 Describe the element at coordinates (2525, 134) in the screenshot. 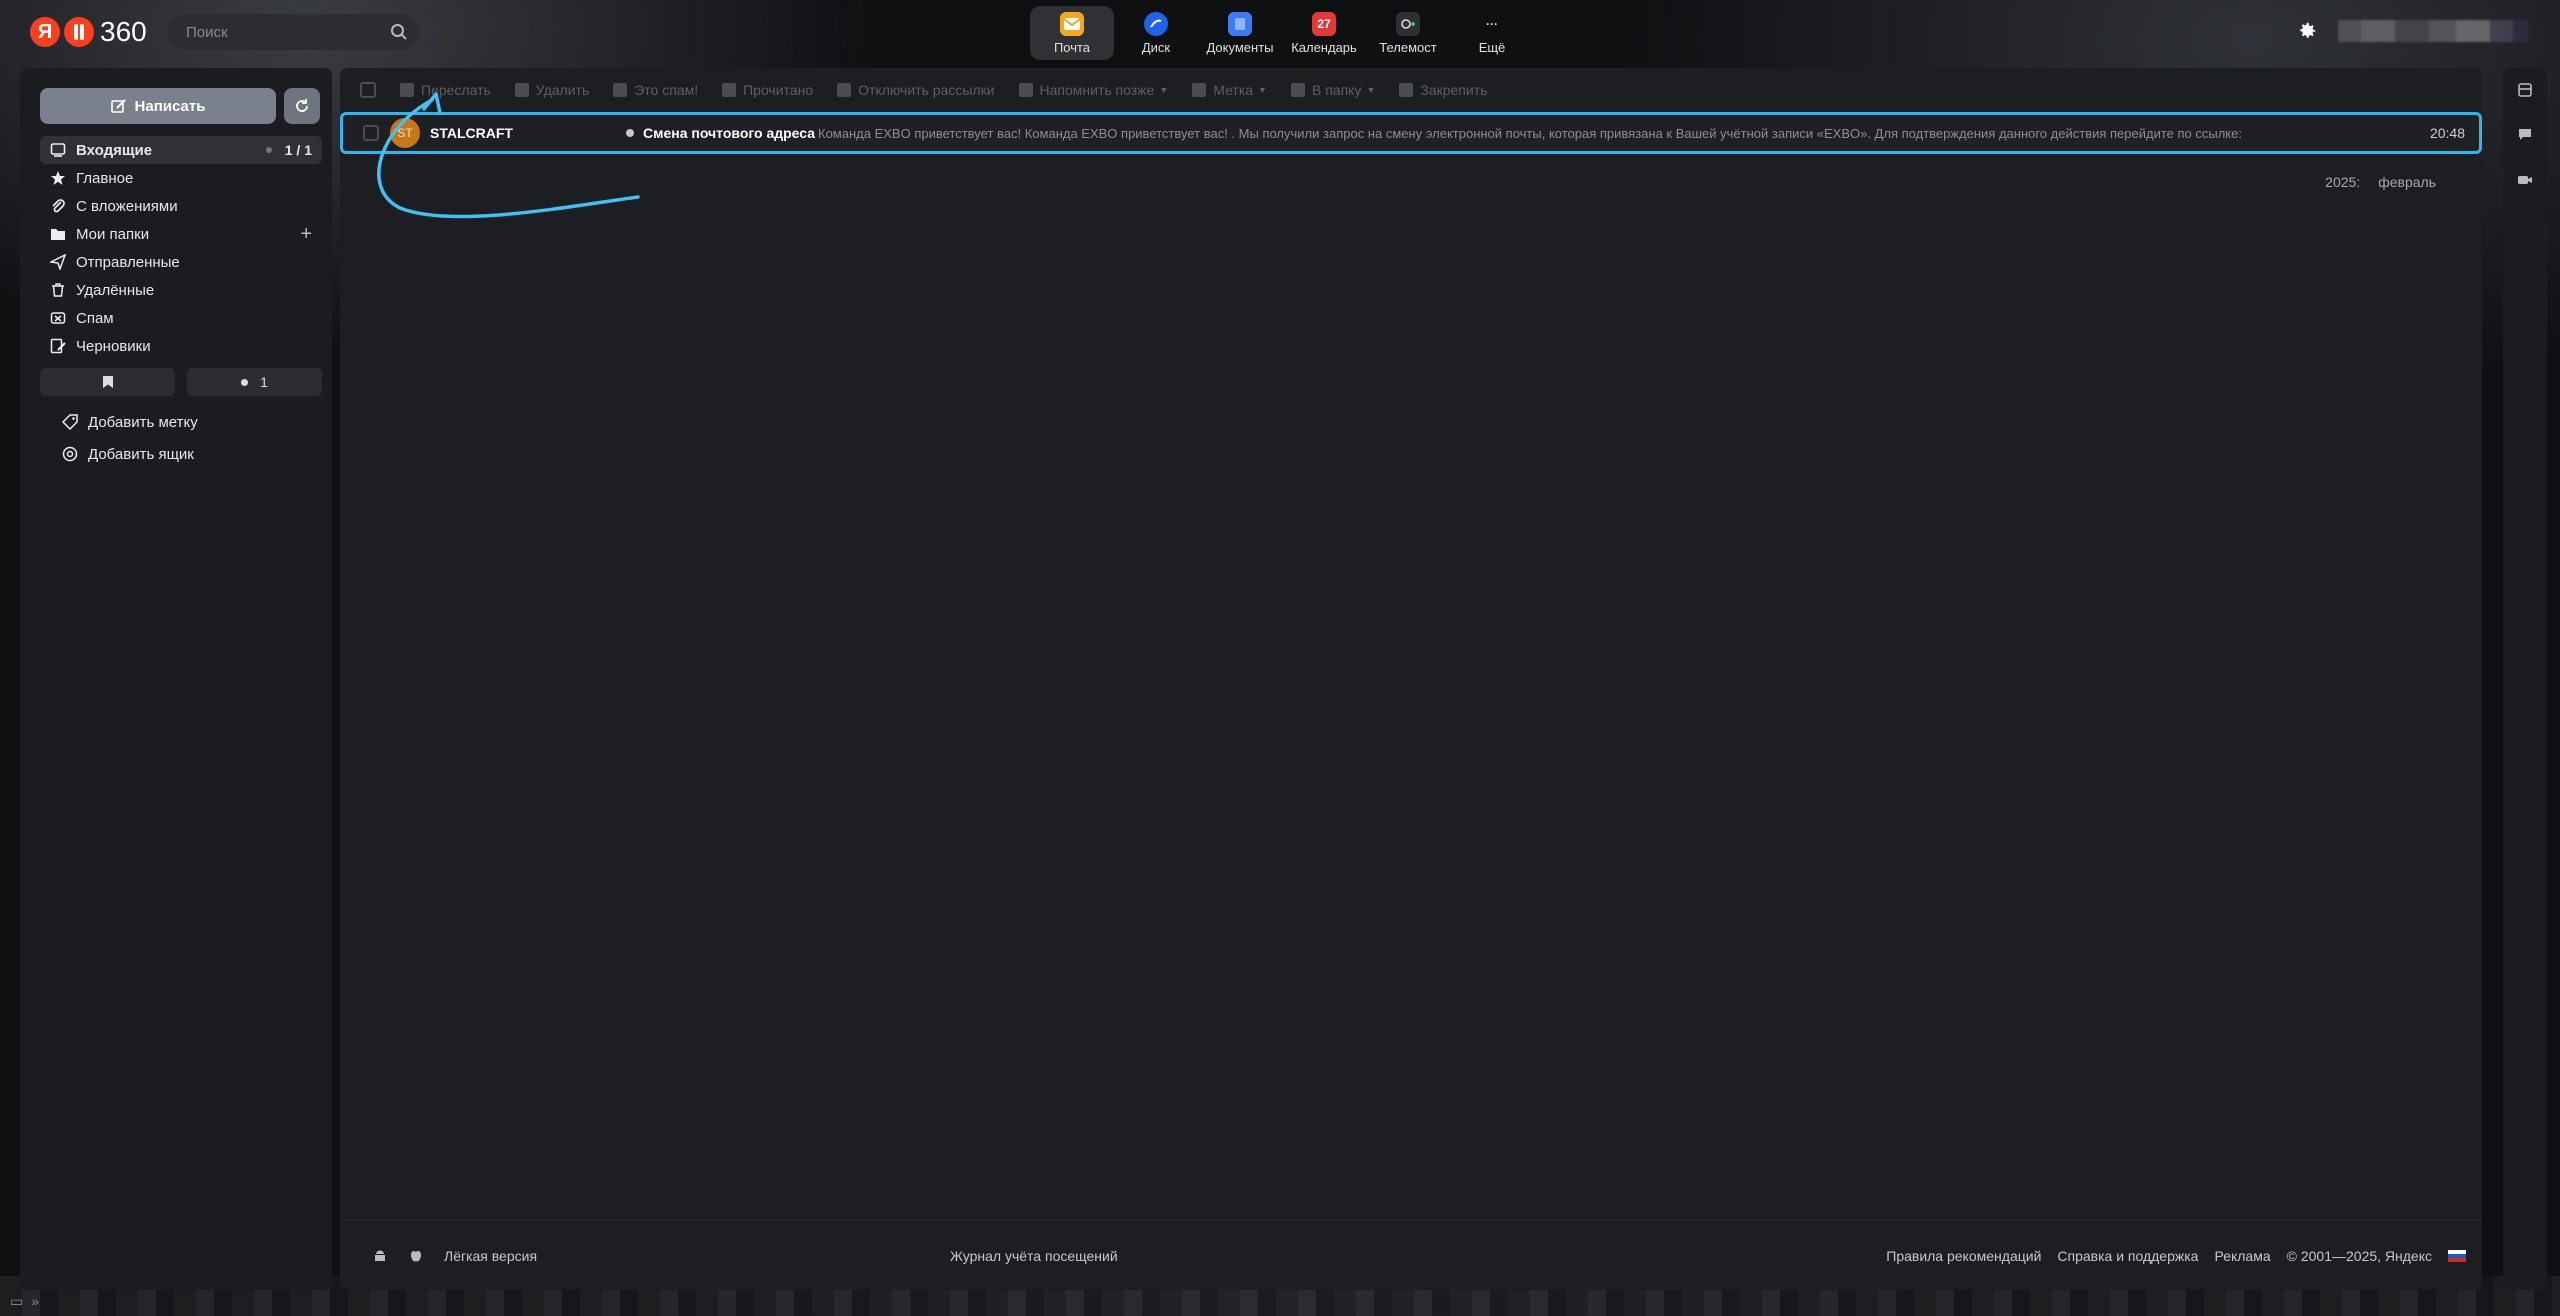

I see `chat-icon` at that location.